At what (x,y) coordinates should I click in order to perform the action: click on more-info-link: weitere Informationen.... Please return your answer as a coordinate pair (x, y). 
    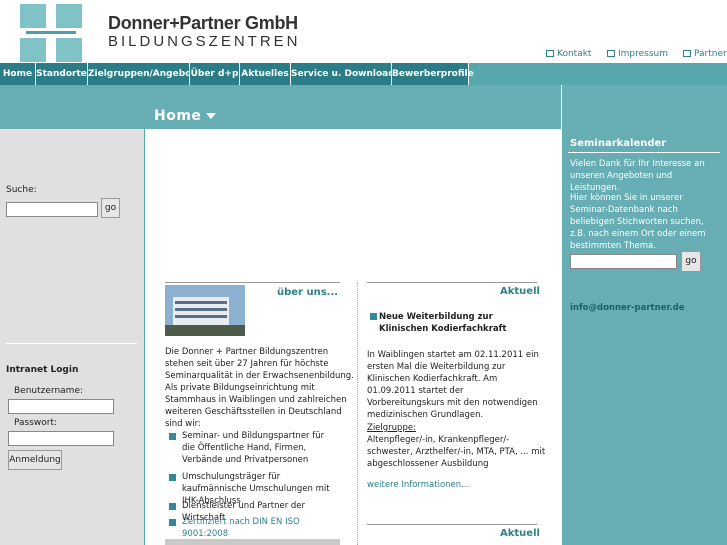
    Looking at the image, I should click on (418, 485).